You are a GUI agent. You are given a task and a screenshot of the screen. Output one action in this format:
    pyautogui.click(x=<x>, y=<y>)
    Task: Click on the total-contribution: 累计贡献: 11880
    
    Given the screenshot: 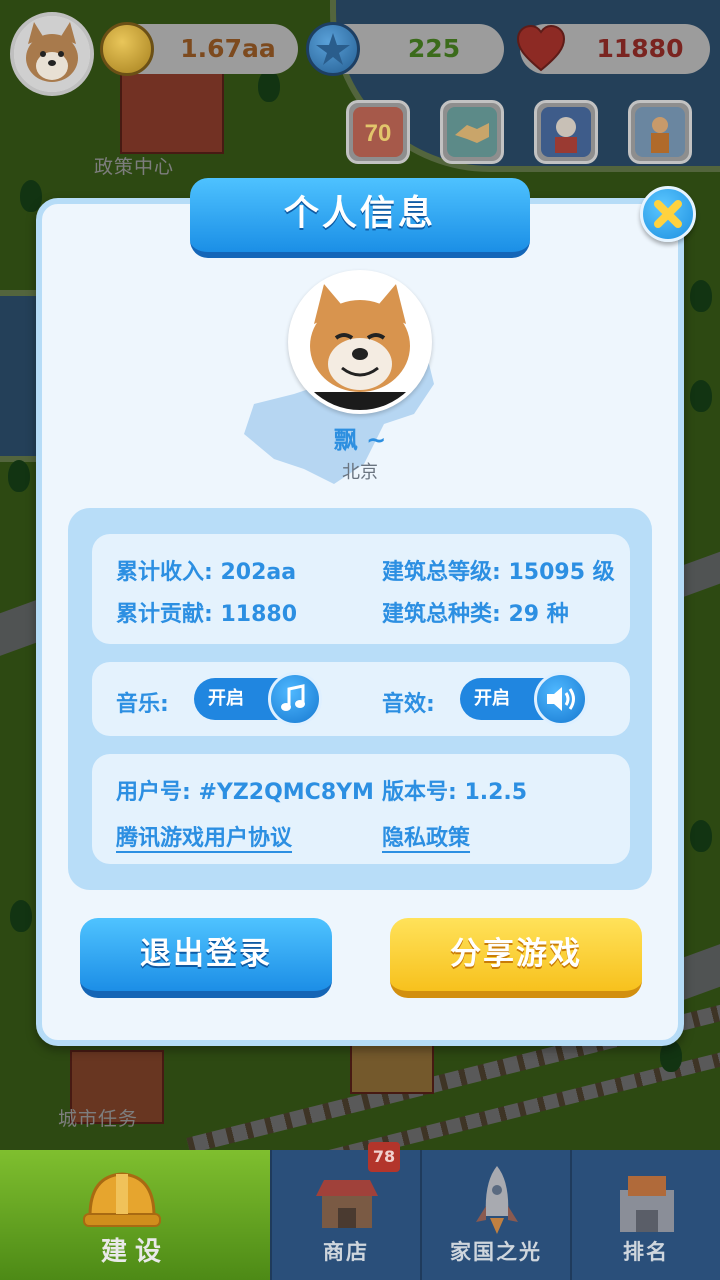 What is the action you would take?
    pyautogui.click(x=206, y=614)
    